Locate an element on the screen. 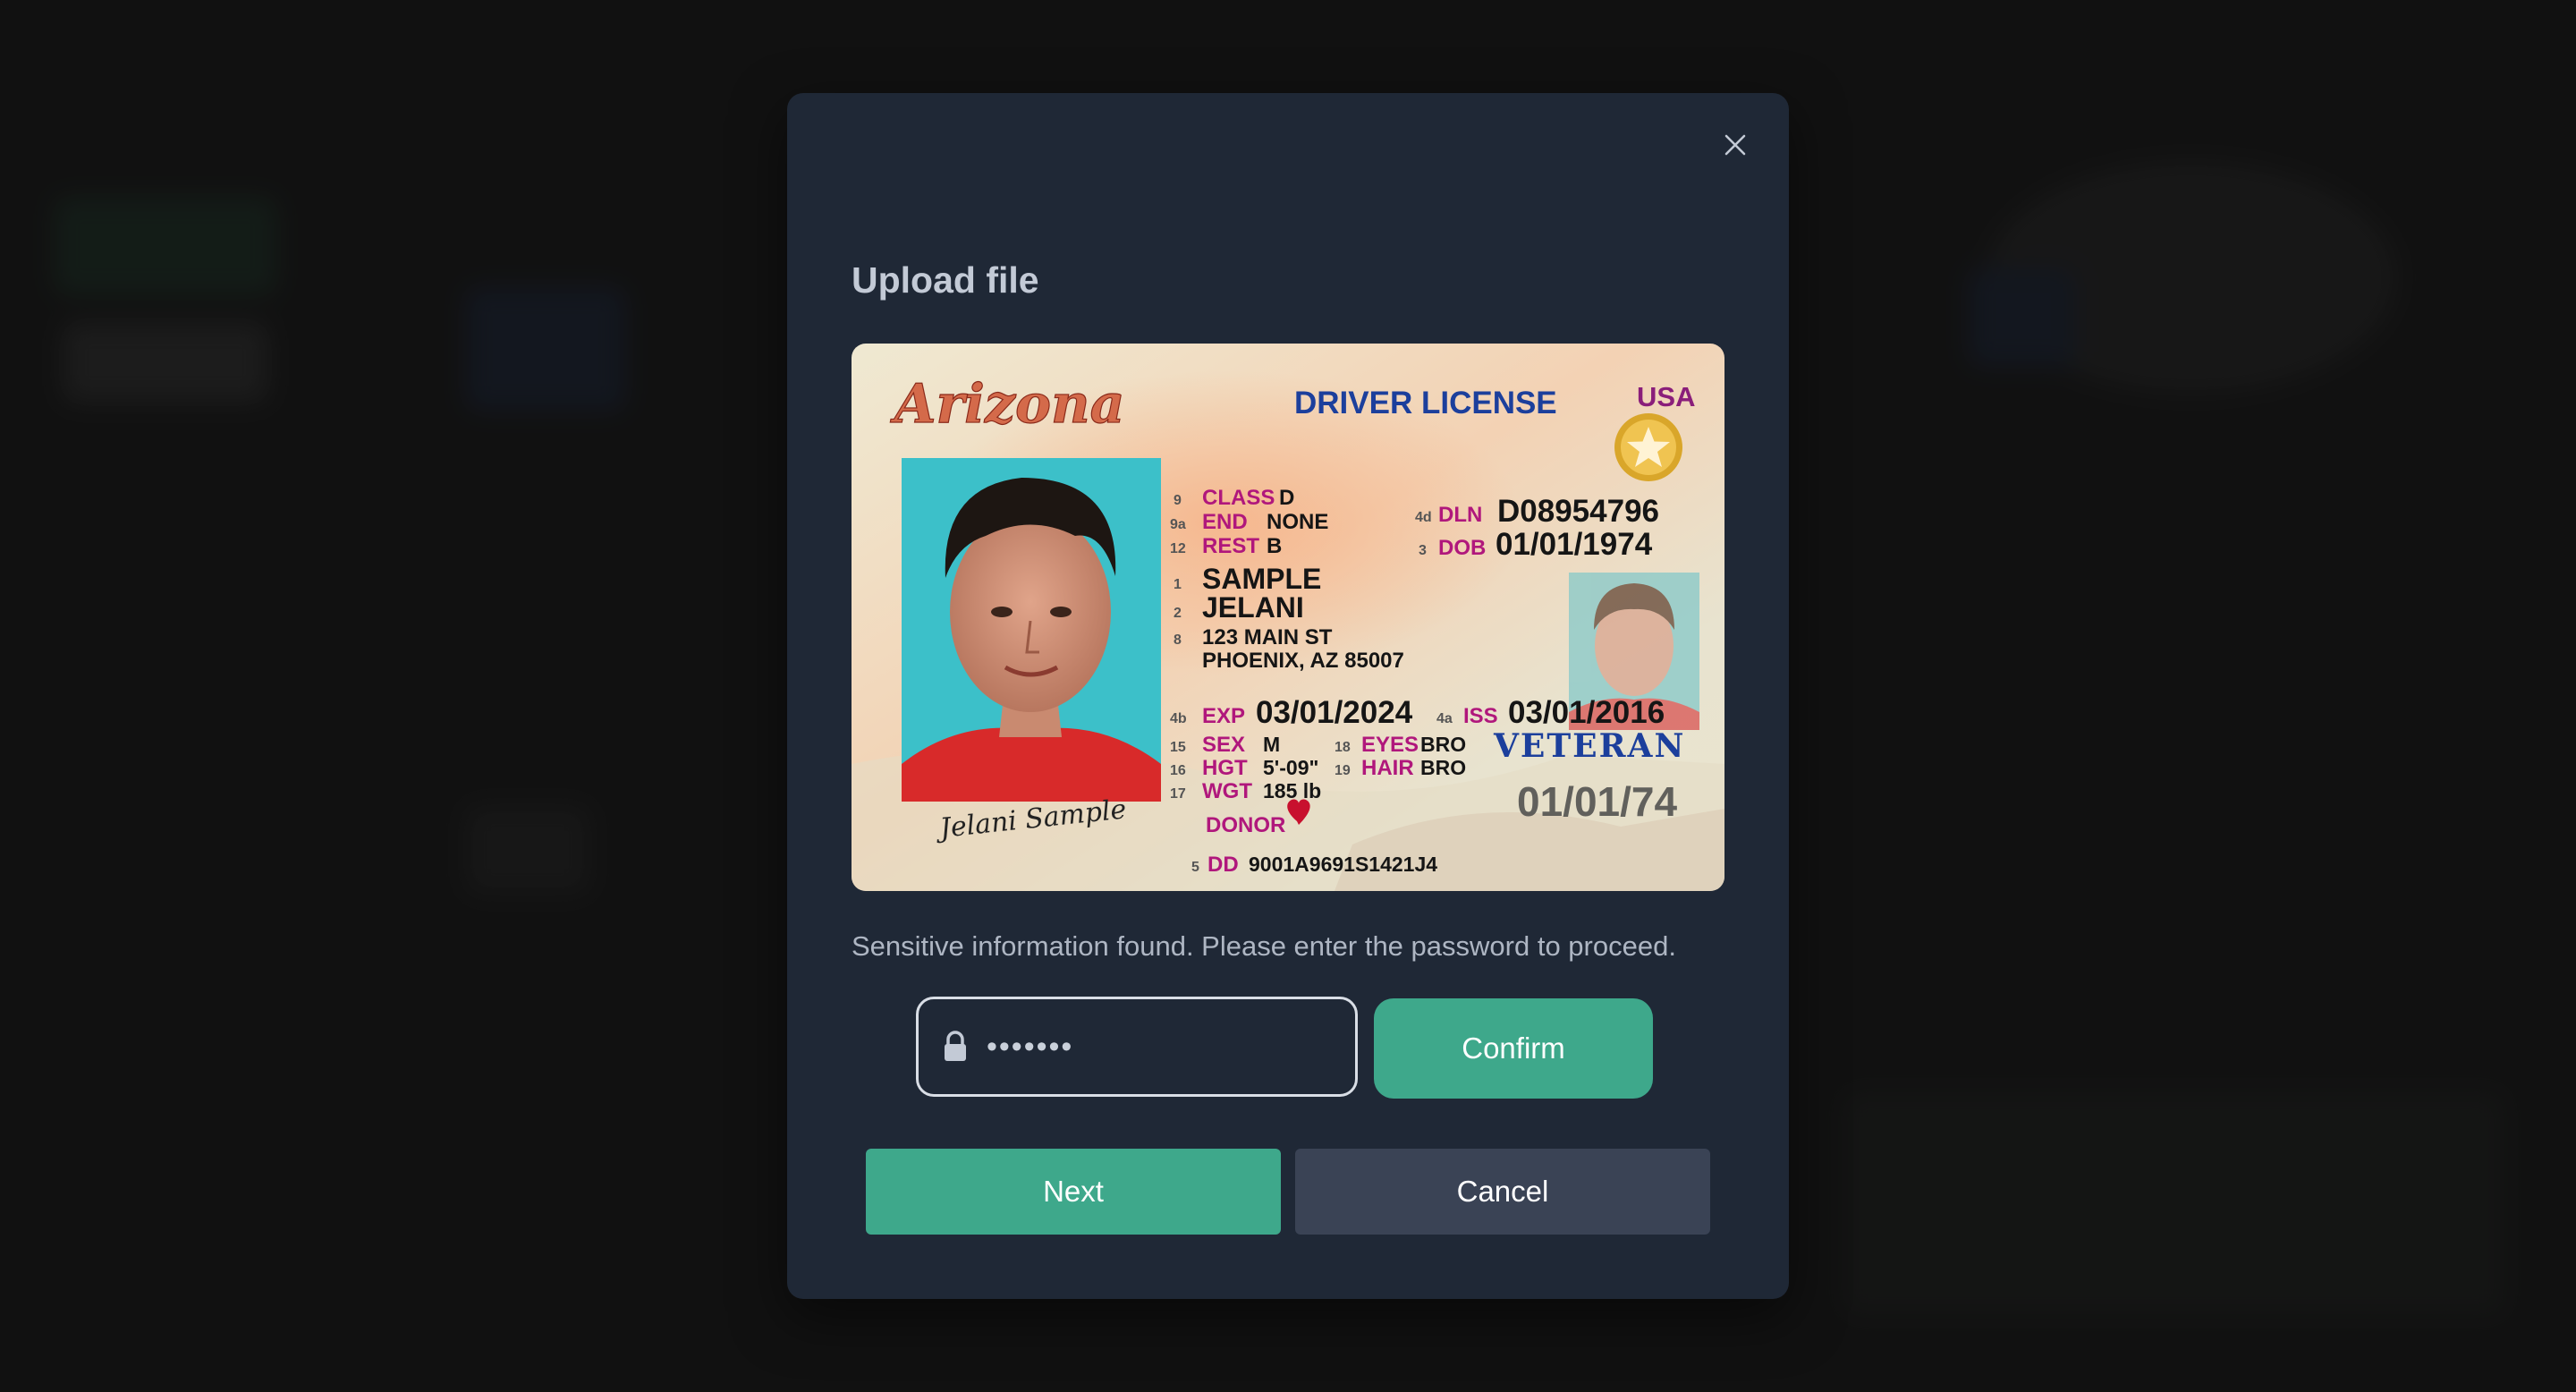 The height and width of the screenshot is (1392, 2576). wgt-value: 185 lb is located at coordinates (1292, 790).